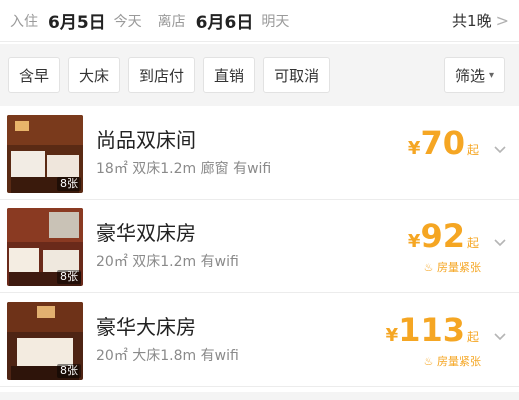  What do you see at coordinates (184, 169) in the screenshot?
I see `room-description: 18㎡ 双床1.2m 廊窗 有wifi` at bounding box center [184, 169].